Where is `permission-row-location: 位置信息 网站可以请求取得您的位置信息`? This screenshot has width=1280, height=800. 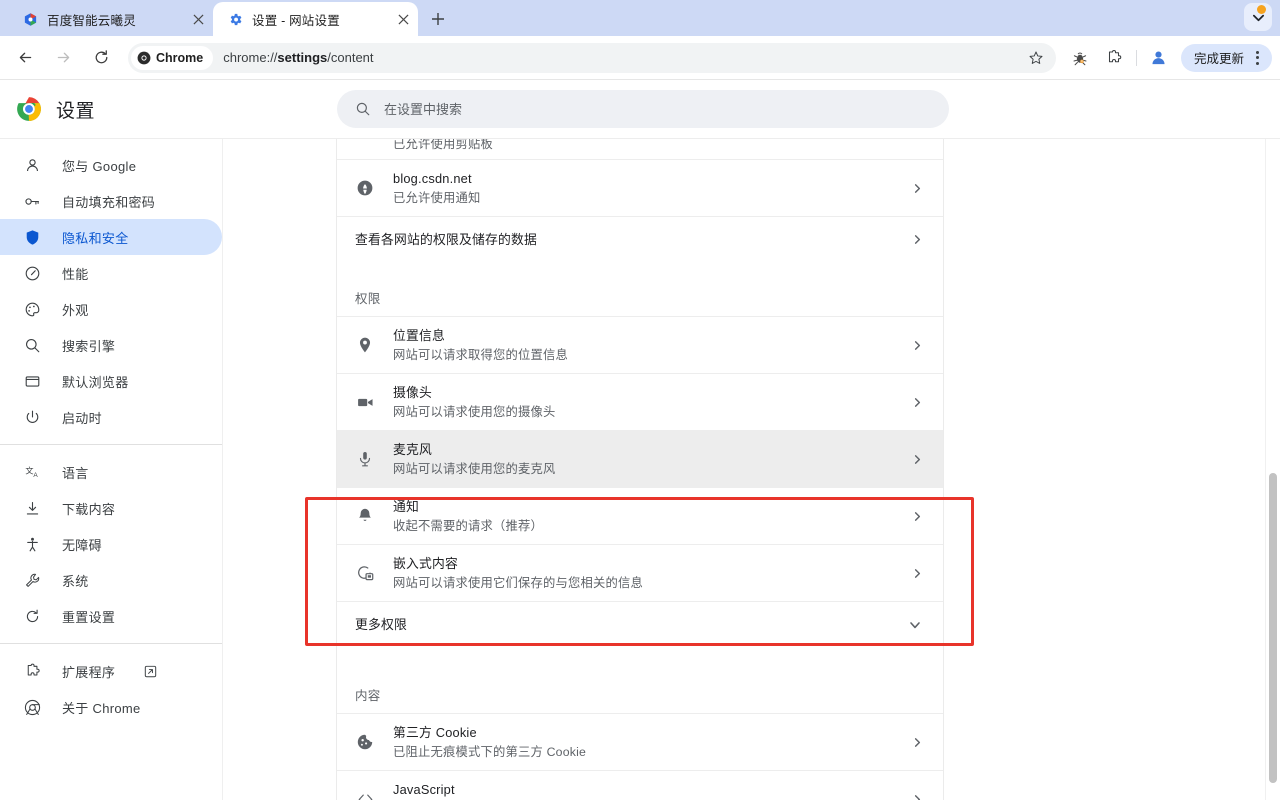
permission-row-location: 位置信息 网站可以请求取得您的位置信息 is located at coordinates (640, 344).